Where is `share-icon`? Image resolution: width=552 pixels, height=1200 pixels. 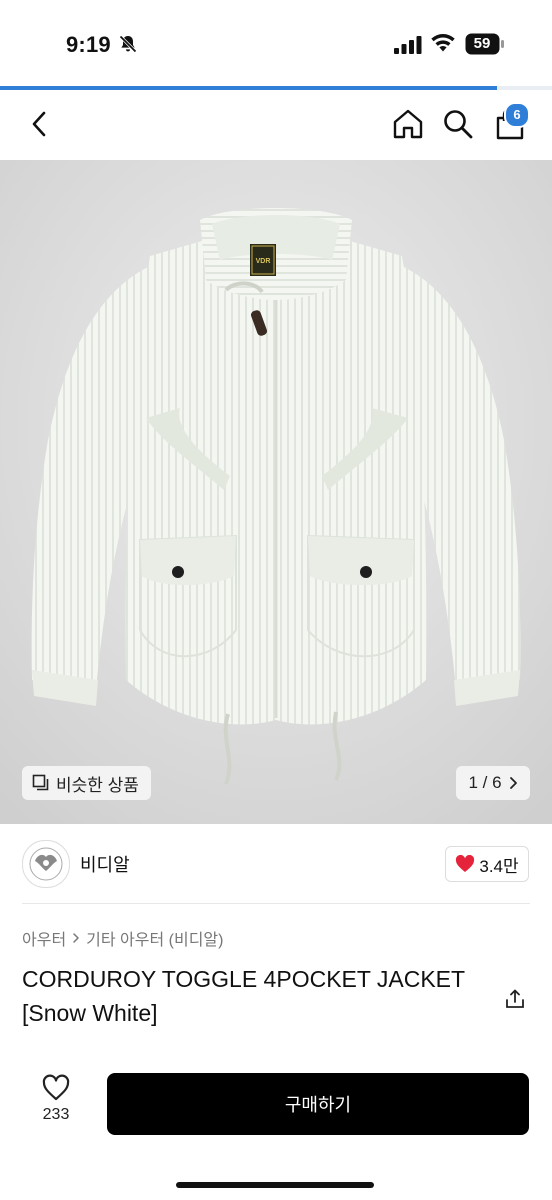
share-icon is located at coordinates (515, 998).